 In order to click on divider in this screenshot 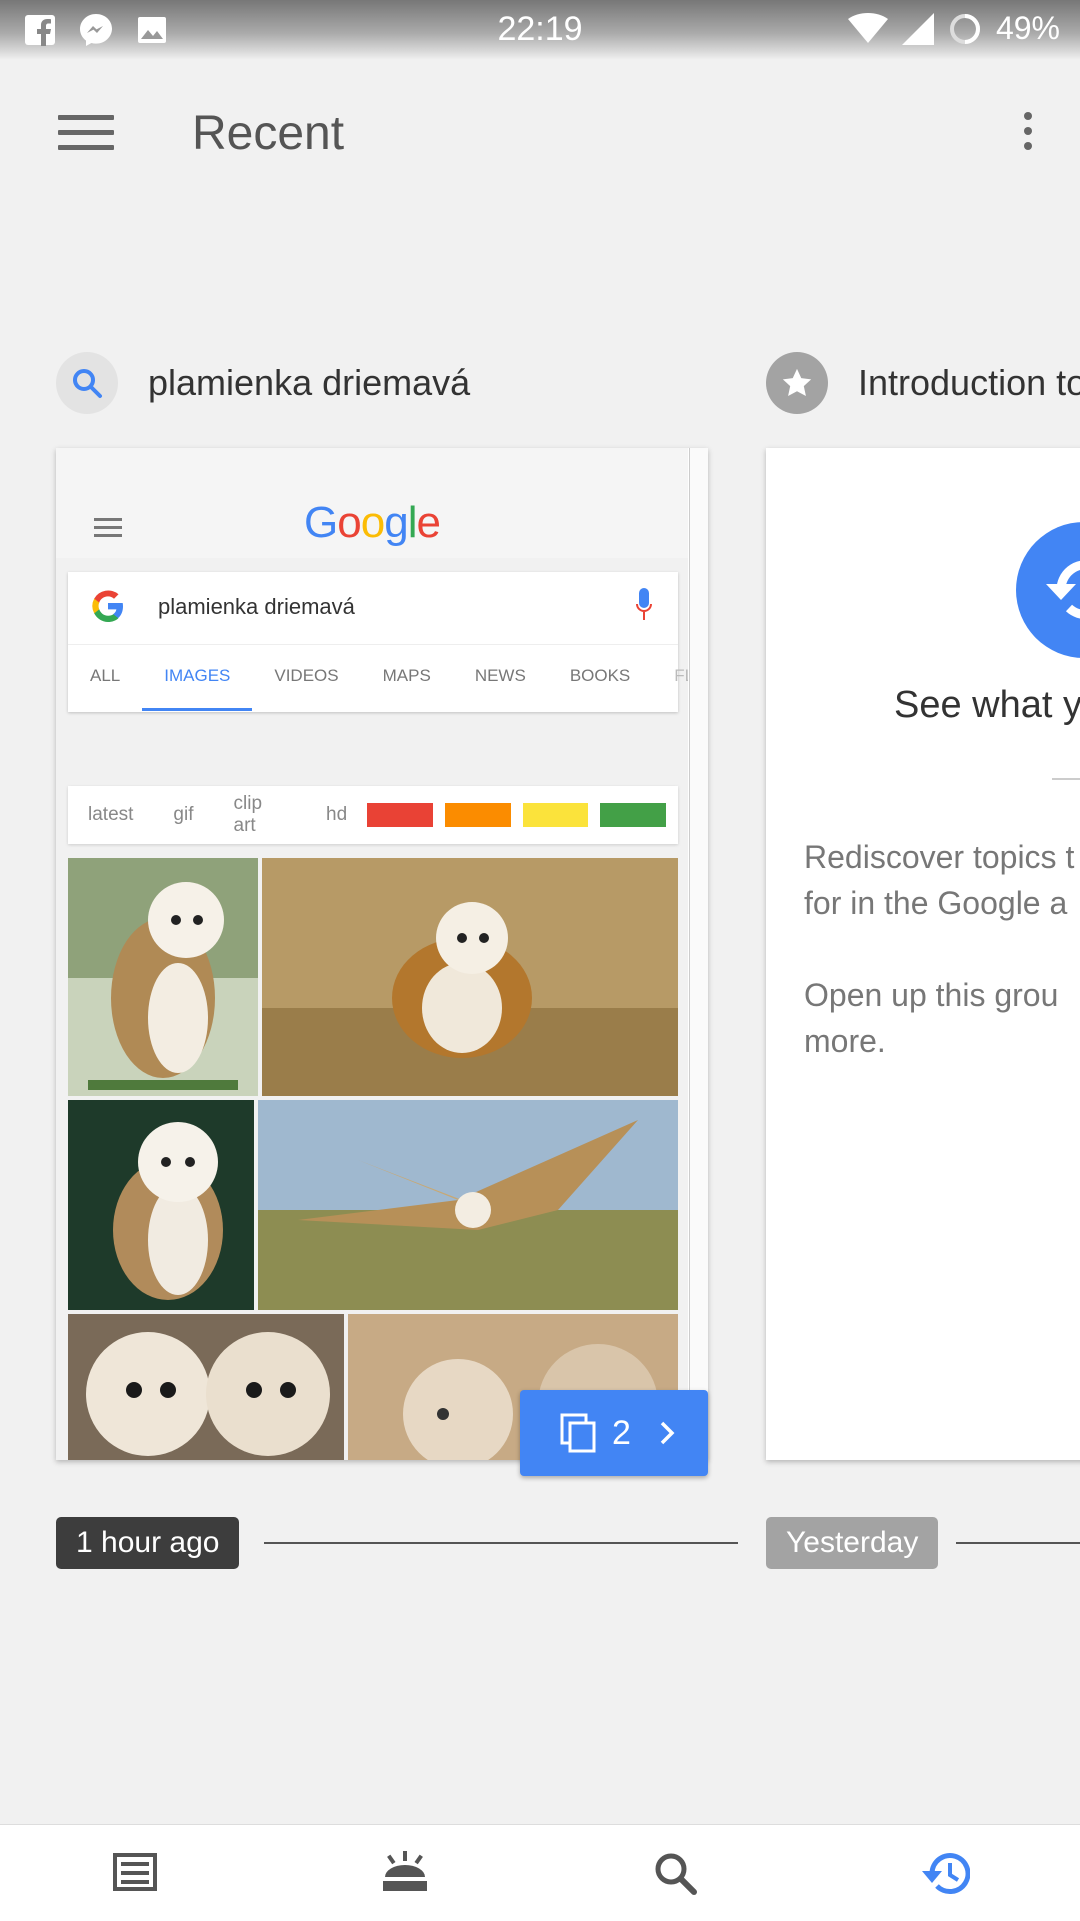, I will do `click(1066, 779)`.